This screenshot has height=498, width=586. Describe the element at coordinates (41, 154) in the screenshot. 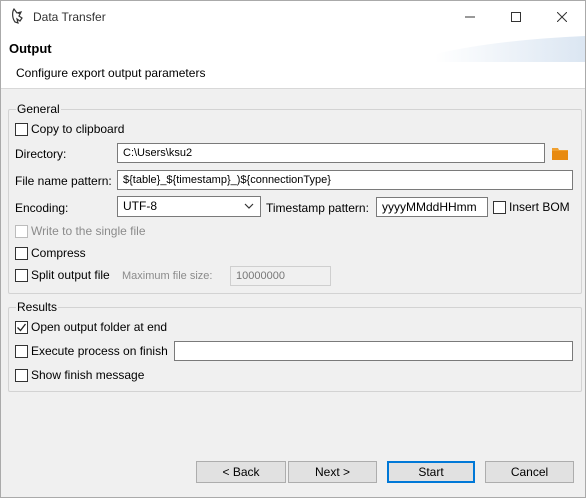

I see `directory-label: Directory:` at that location.